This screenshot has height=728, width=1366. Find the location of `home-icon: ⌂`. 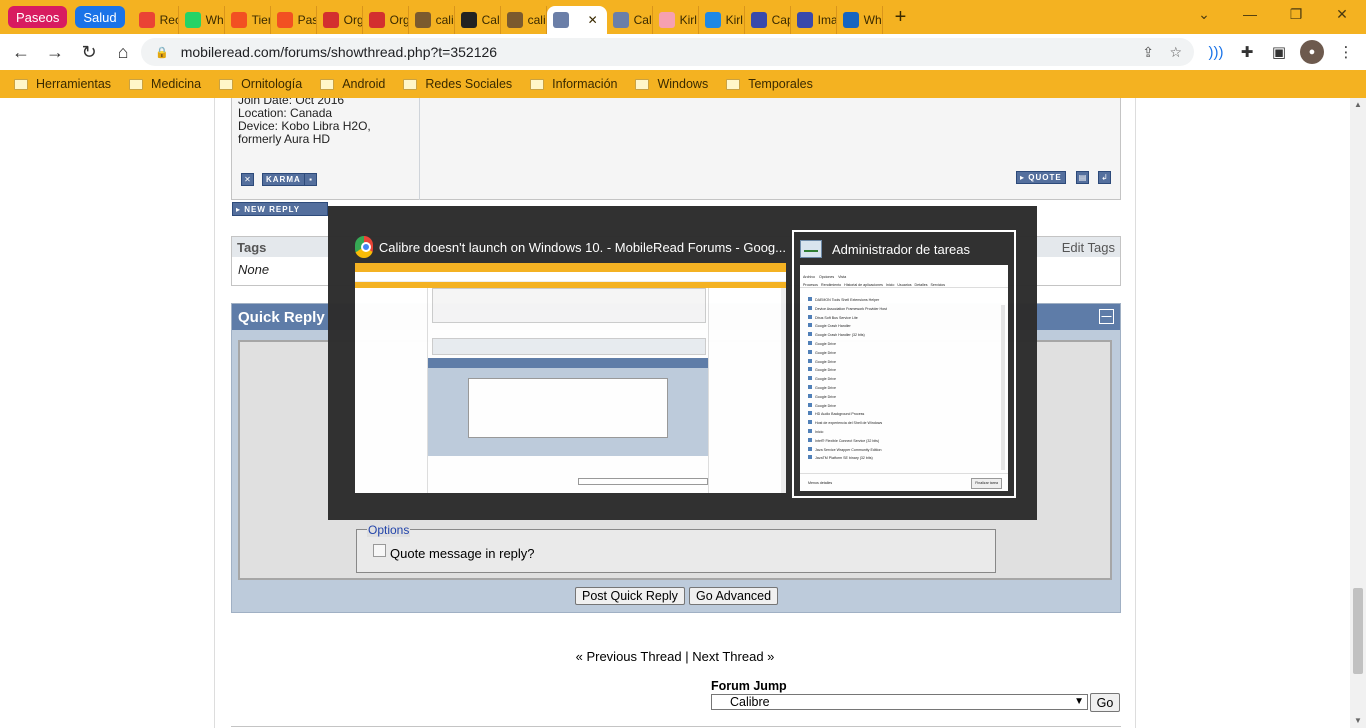

home-icon: ⌂ is located at coordinates (123, 52).